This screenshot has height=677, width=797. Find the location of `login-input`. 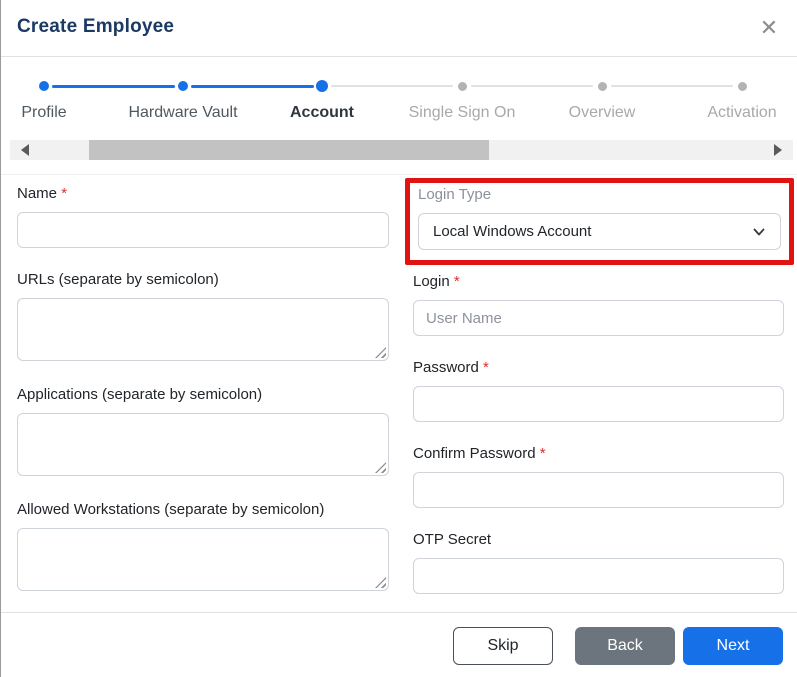

login-input is located at coordinates (598, 318).